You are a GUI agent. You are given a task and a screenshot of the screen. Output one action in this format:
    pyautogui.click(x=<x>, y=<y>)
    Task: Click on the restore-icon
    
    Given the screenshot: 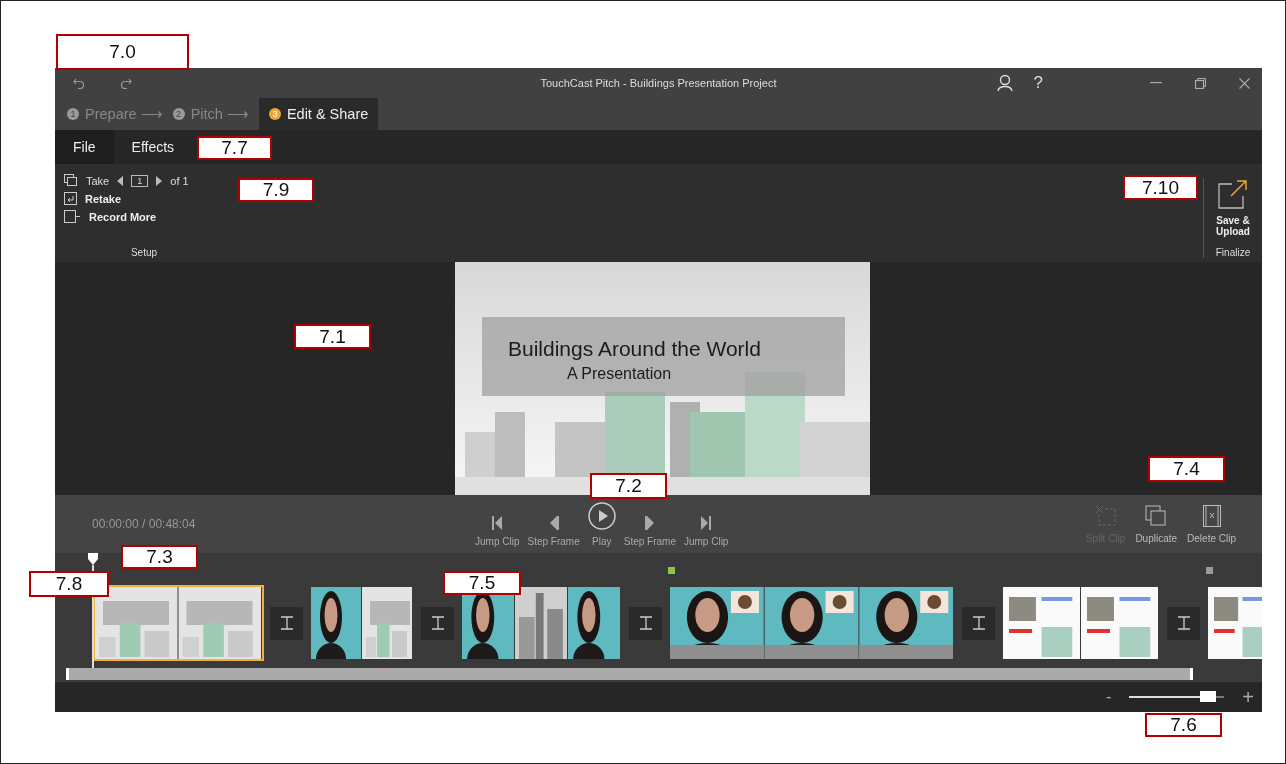 What is the action you would take?
    pyautogui.click(x=1200, y=83)
    